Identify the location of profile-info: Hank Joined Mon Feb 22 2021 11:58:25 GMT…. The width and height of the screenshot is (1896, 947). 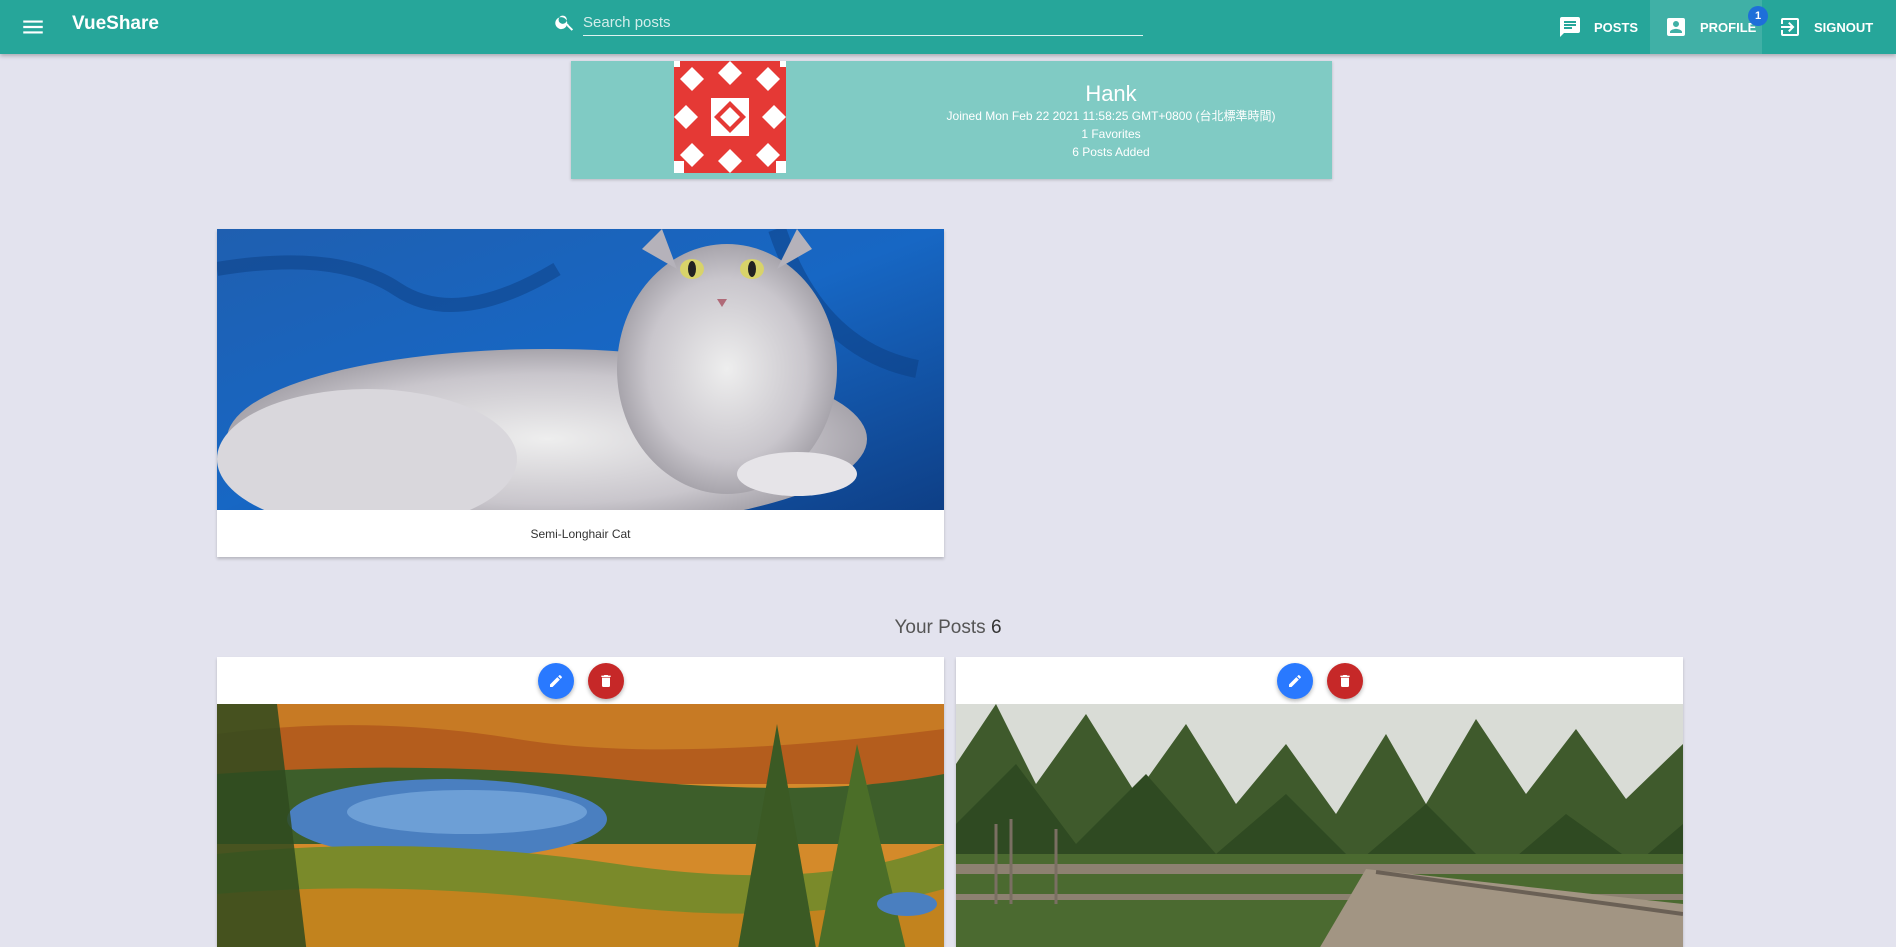
(1111, 121).